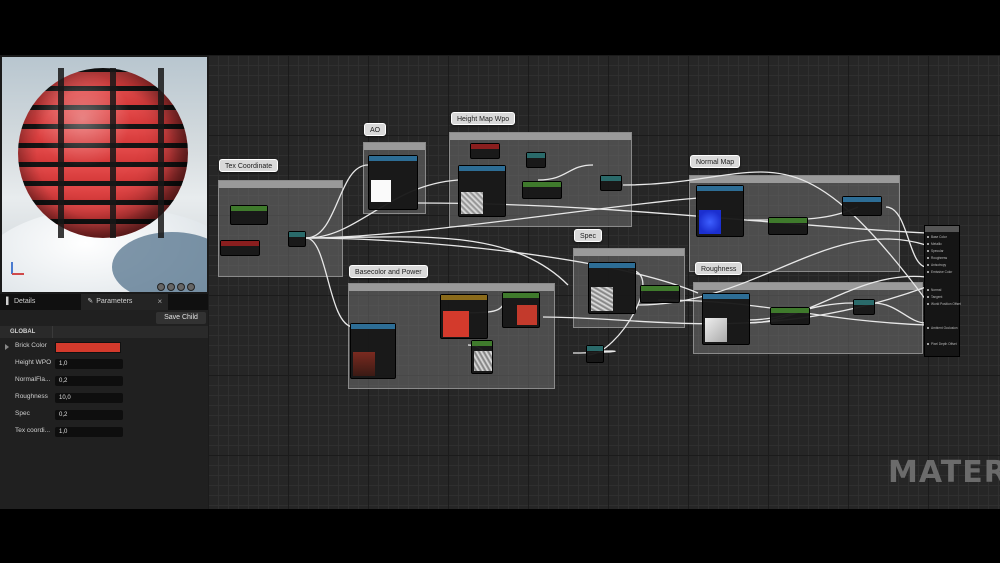  Describe the element at coordinates (89, 364) in the screenshot. I see `height-wpo-field: 1,0` at that location.